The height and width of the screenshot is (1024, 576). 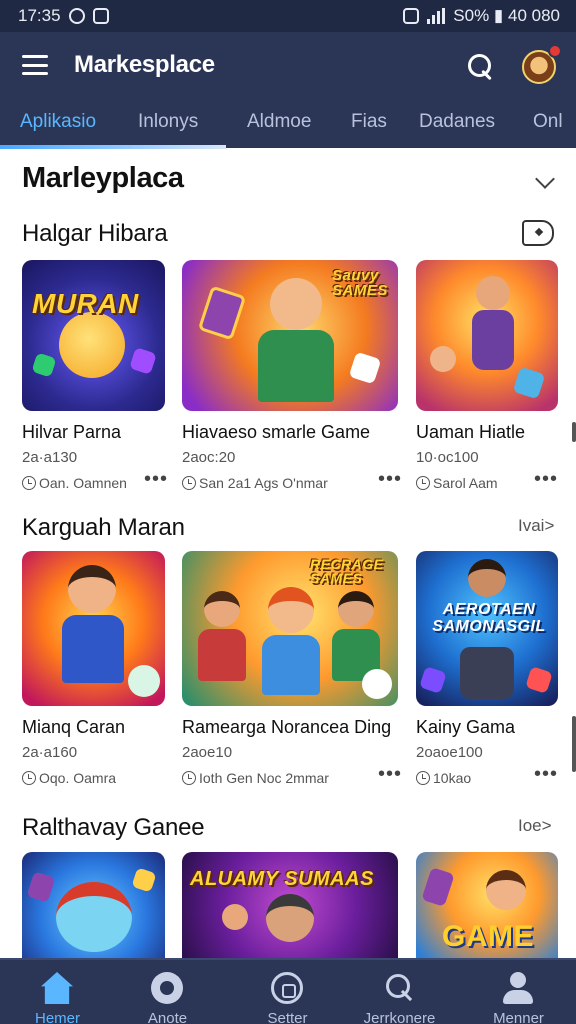 I want to click on status-bar: 17:35 S0% ▮ 40 080, so click(x=288, y=16).